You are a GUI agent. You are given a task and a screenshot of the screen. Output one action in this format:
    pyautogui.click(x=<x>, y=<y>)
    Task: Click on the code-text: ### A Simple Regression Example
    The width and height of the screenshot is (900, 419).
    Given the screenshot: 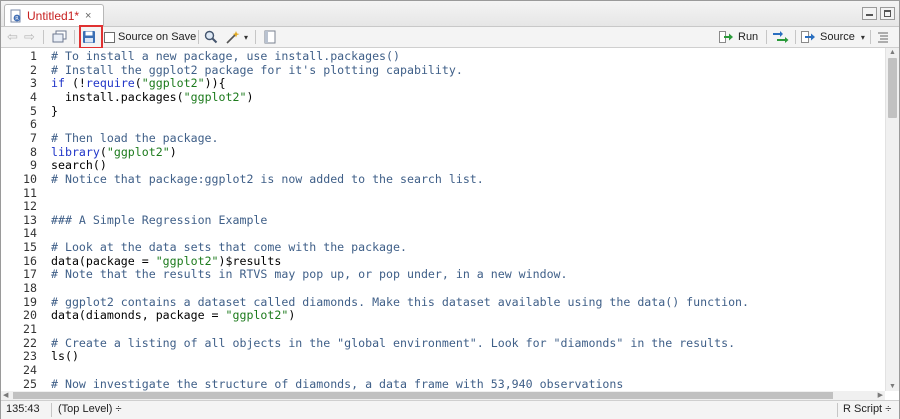 What is the action you would take?
    pyautogui.click(x=159, y=220)
    